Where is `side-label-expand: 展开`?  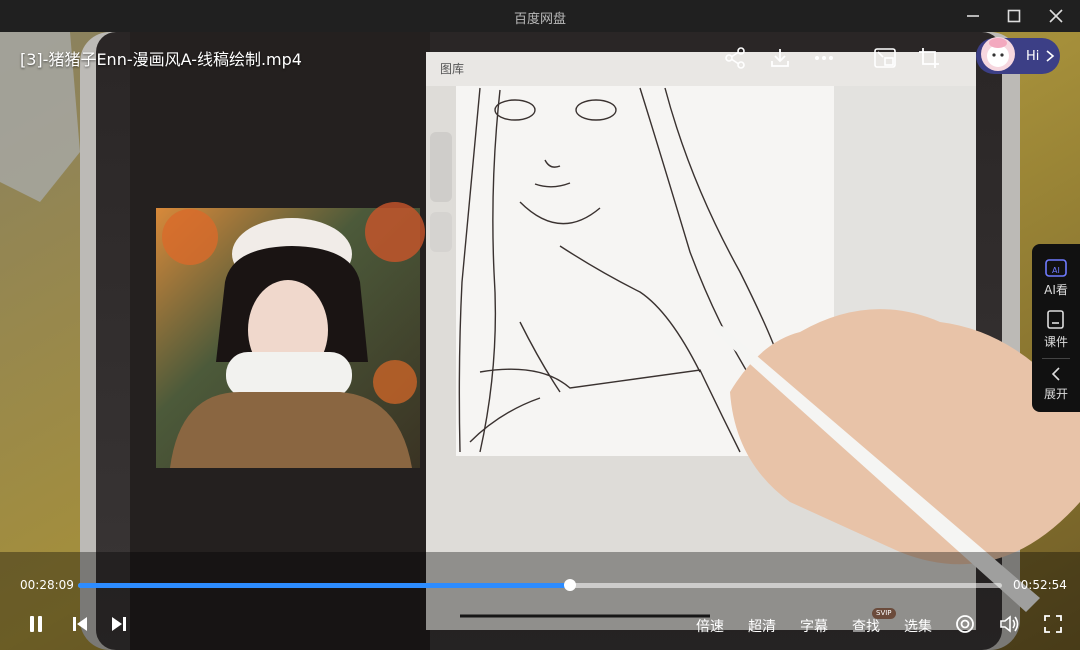
side-label-expand: 展开 is located at coordinates (1055, 394).